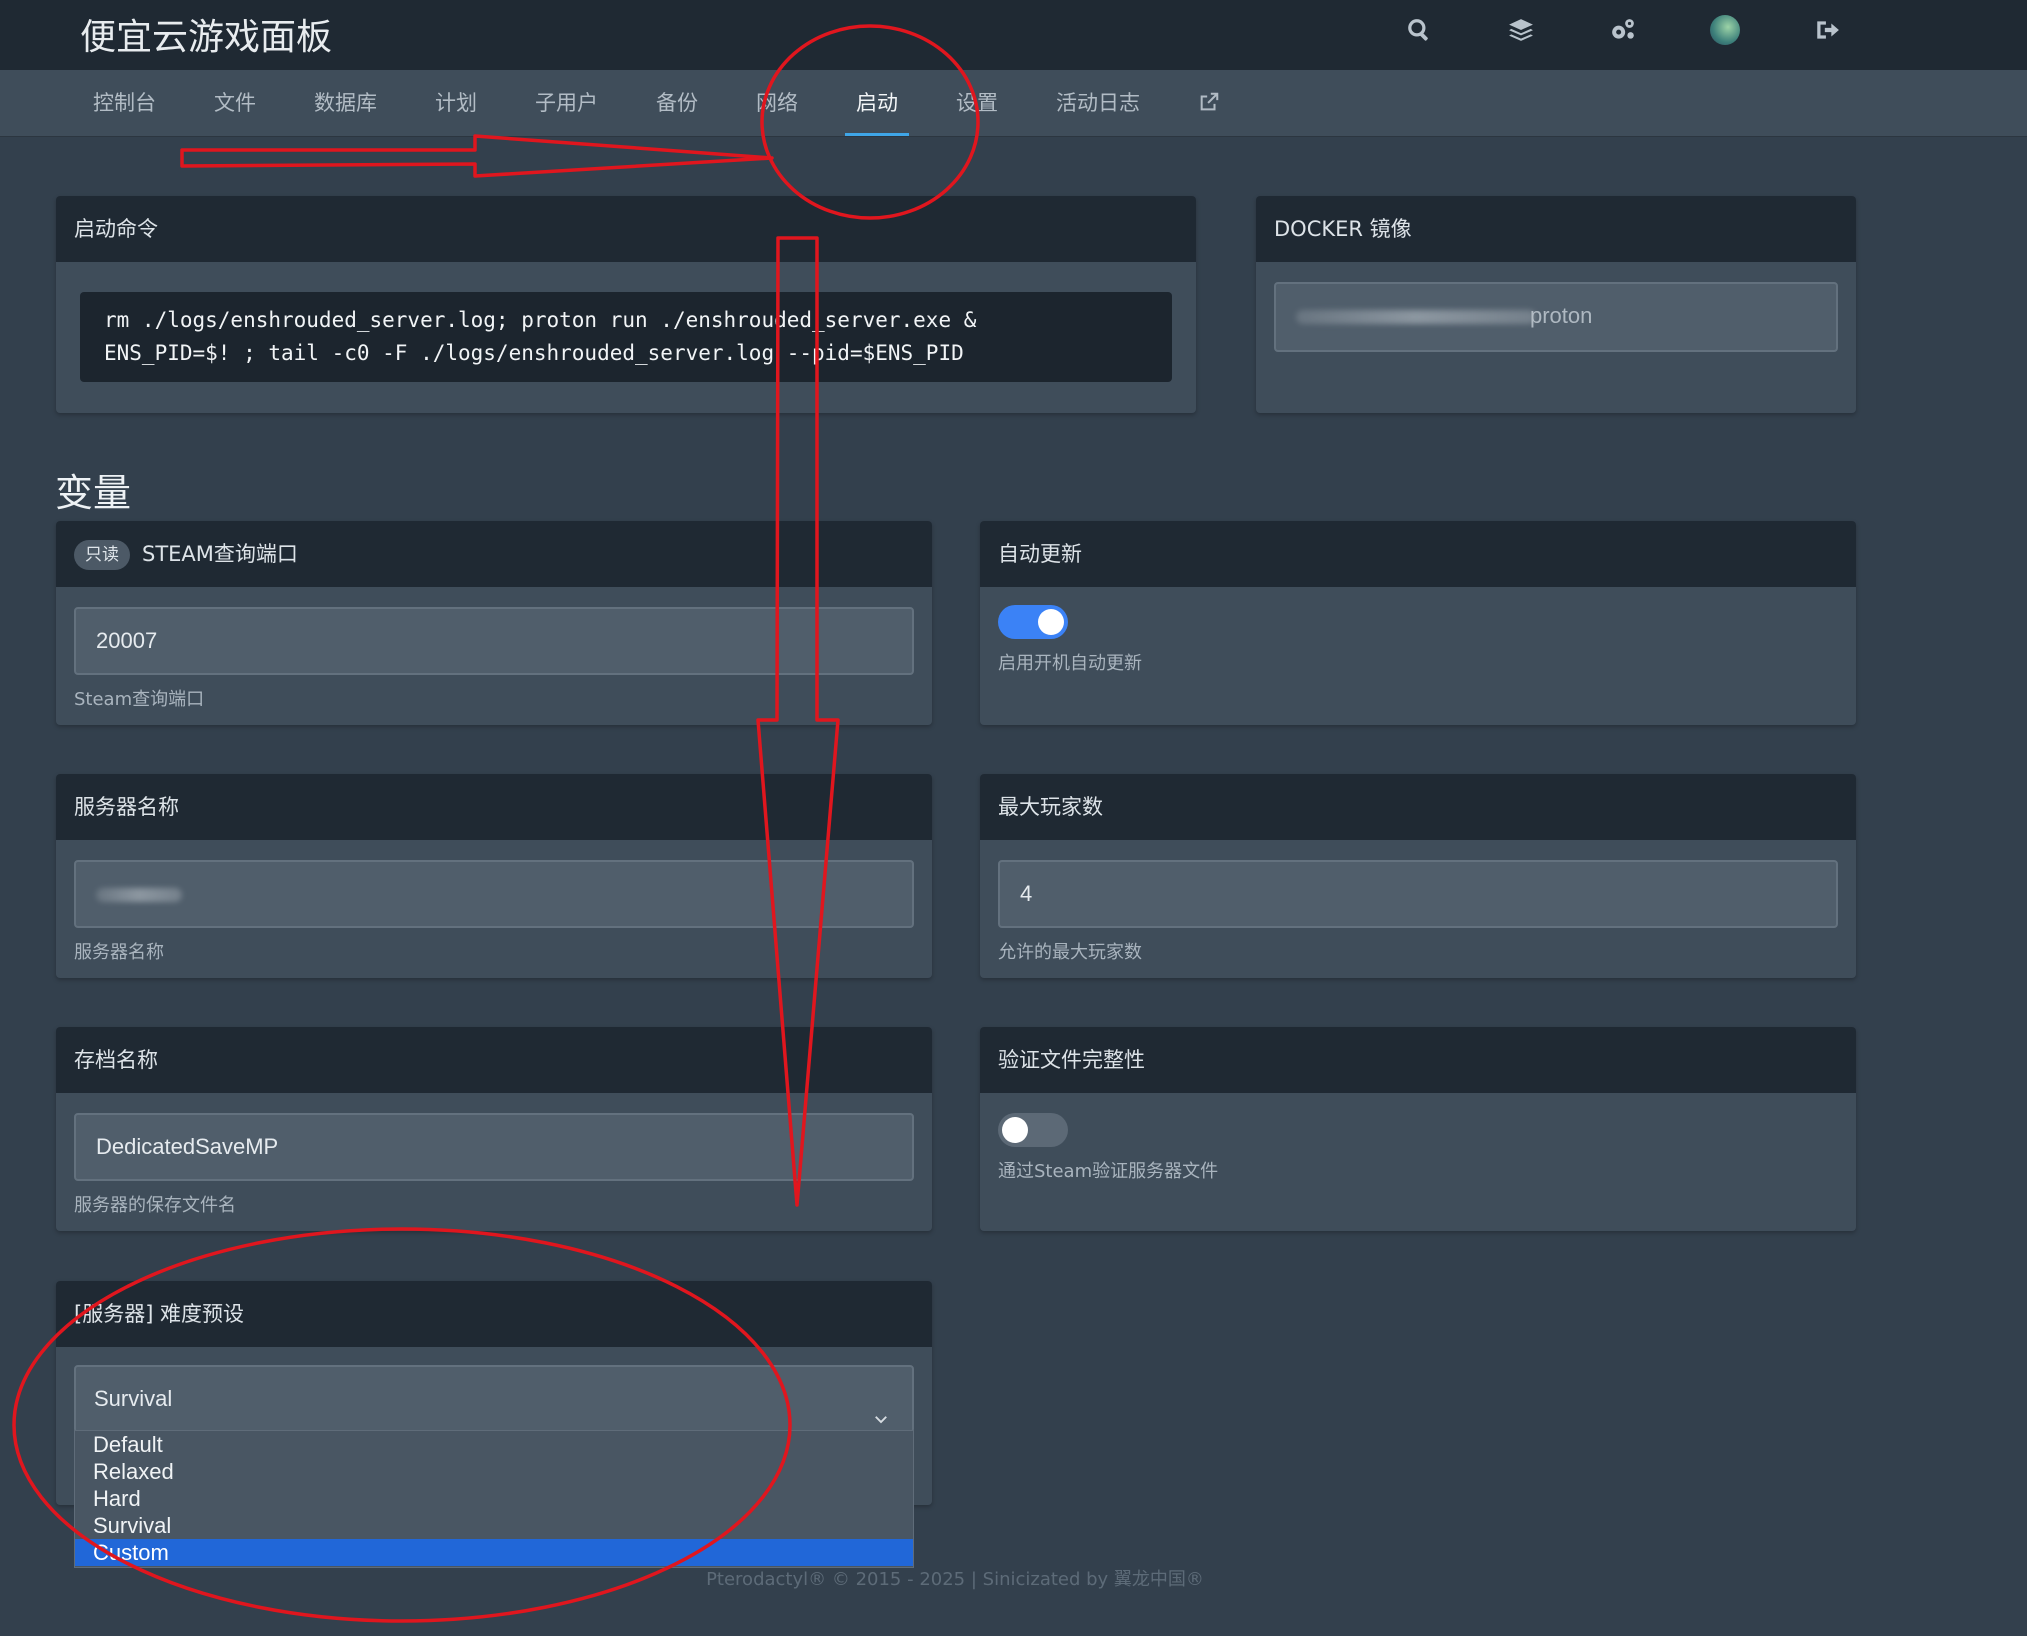  Describe the element at coordinates (477, 156) in the screenshot. I see `annotation-arrow-right` at that location.